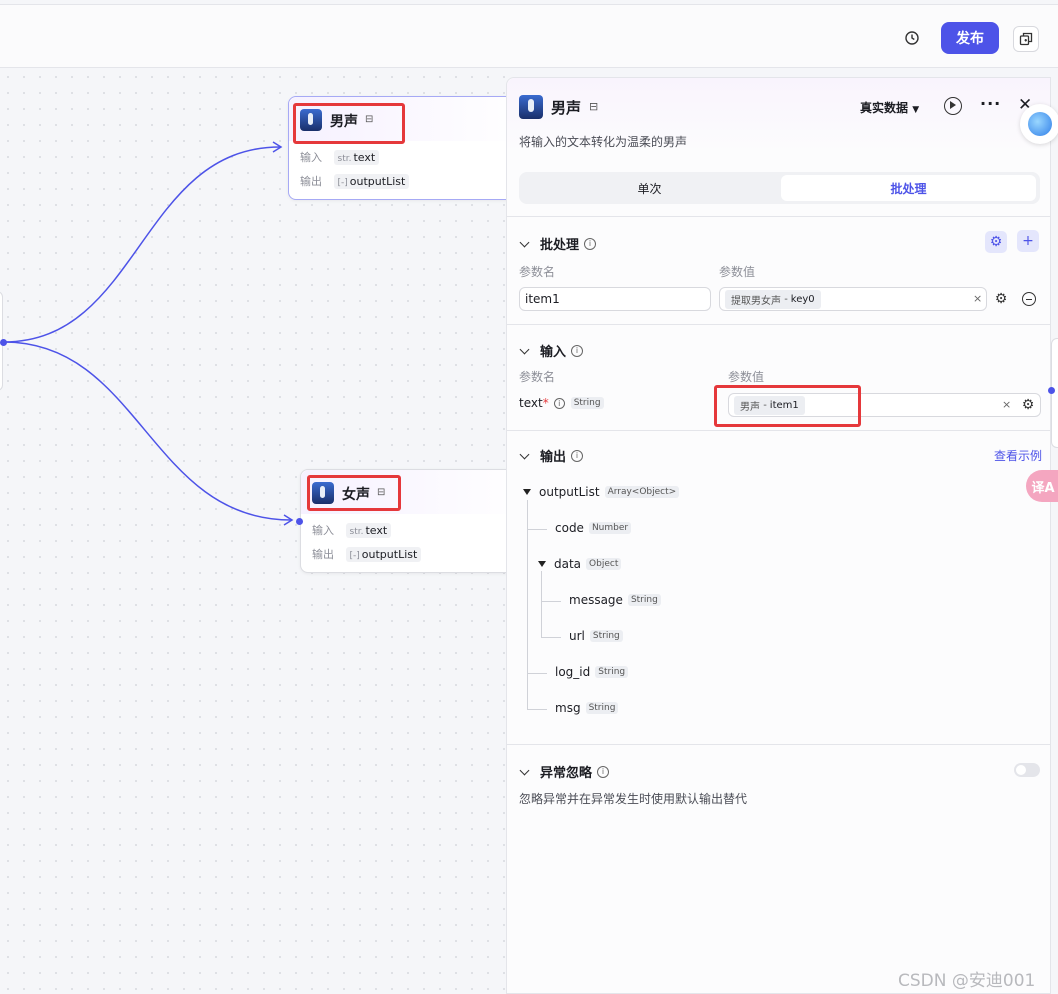 The height and width of the screenshot is (994, 1058). What do you see at coordinates (953, 106) in the screenshot?
I see `run-icon` at bounding box center [953, 106].